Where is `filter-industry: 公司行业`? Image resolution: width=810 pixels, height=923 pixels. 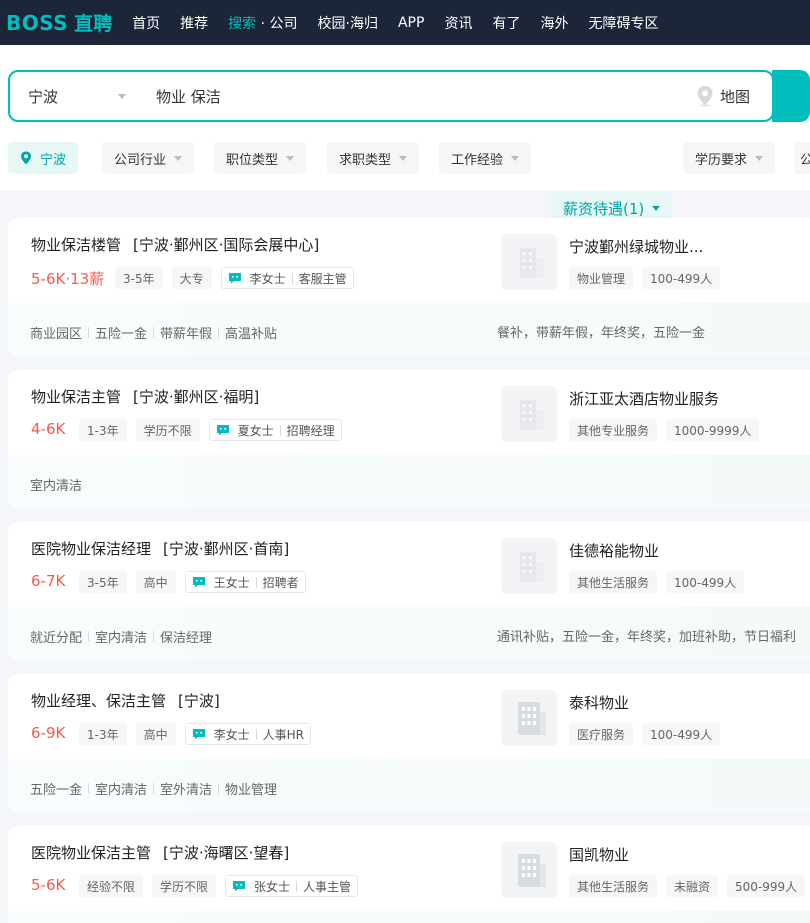
filter-industry: 公司行业 is located at coordinates (148, 158).